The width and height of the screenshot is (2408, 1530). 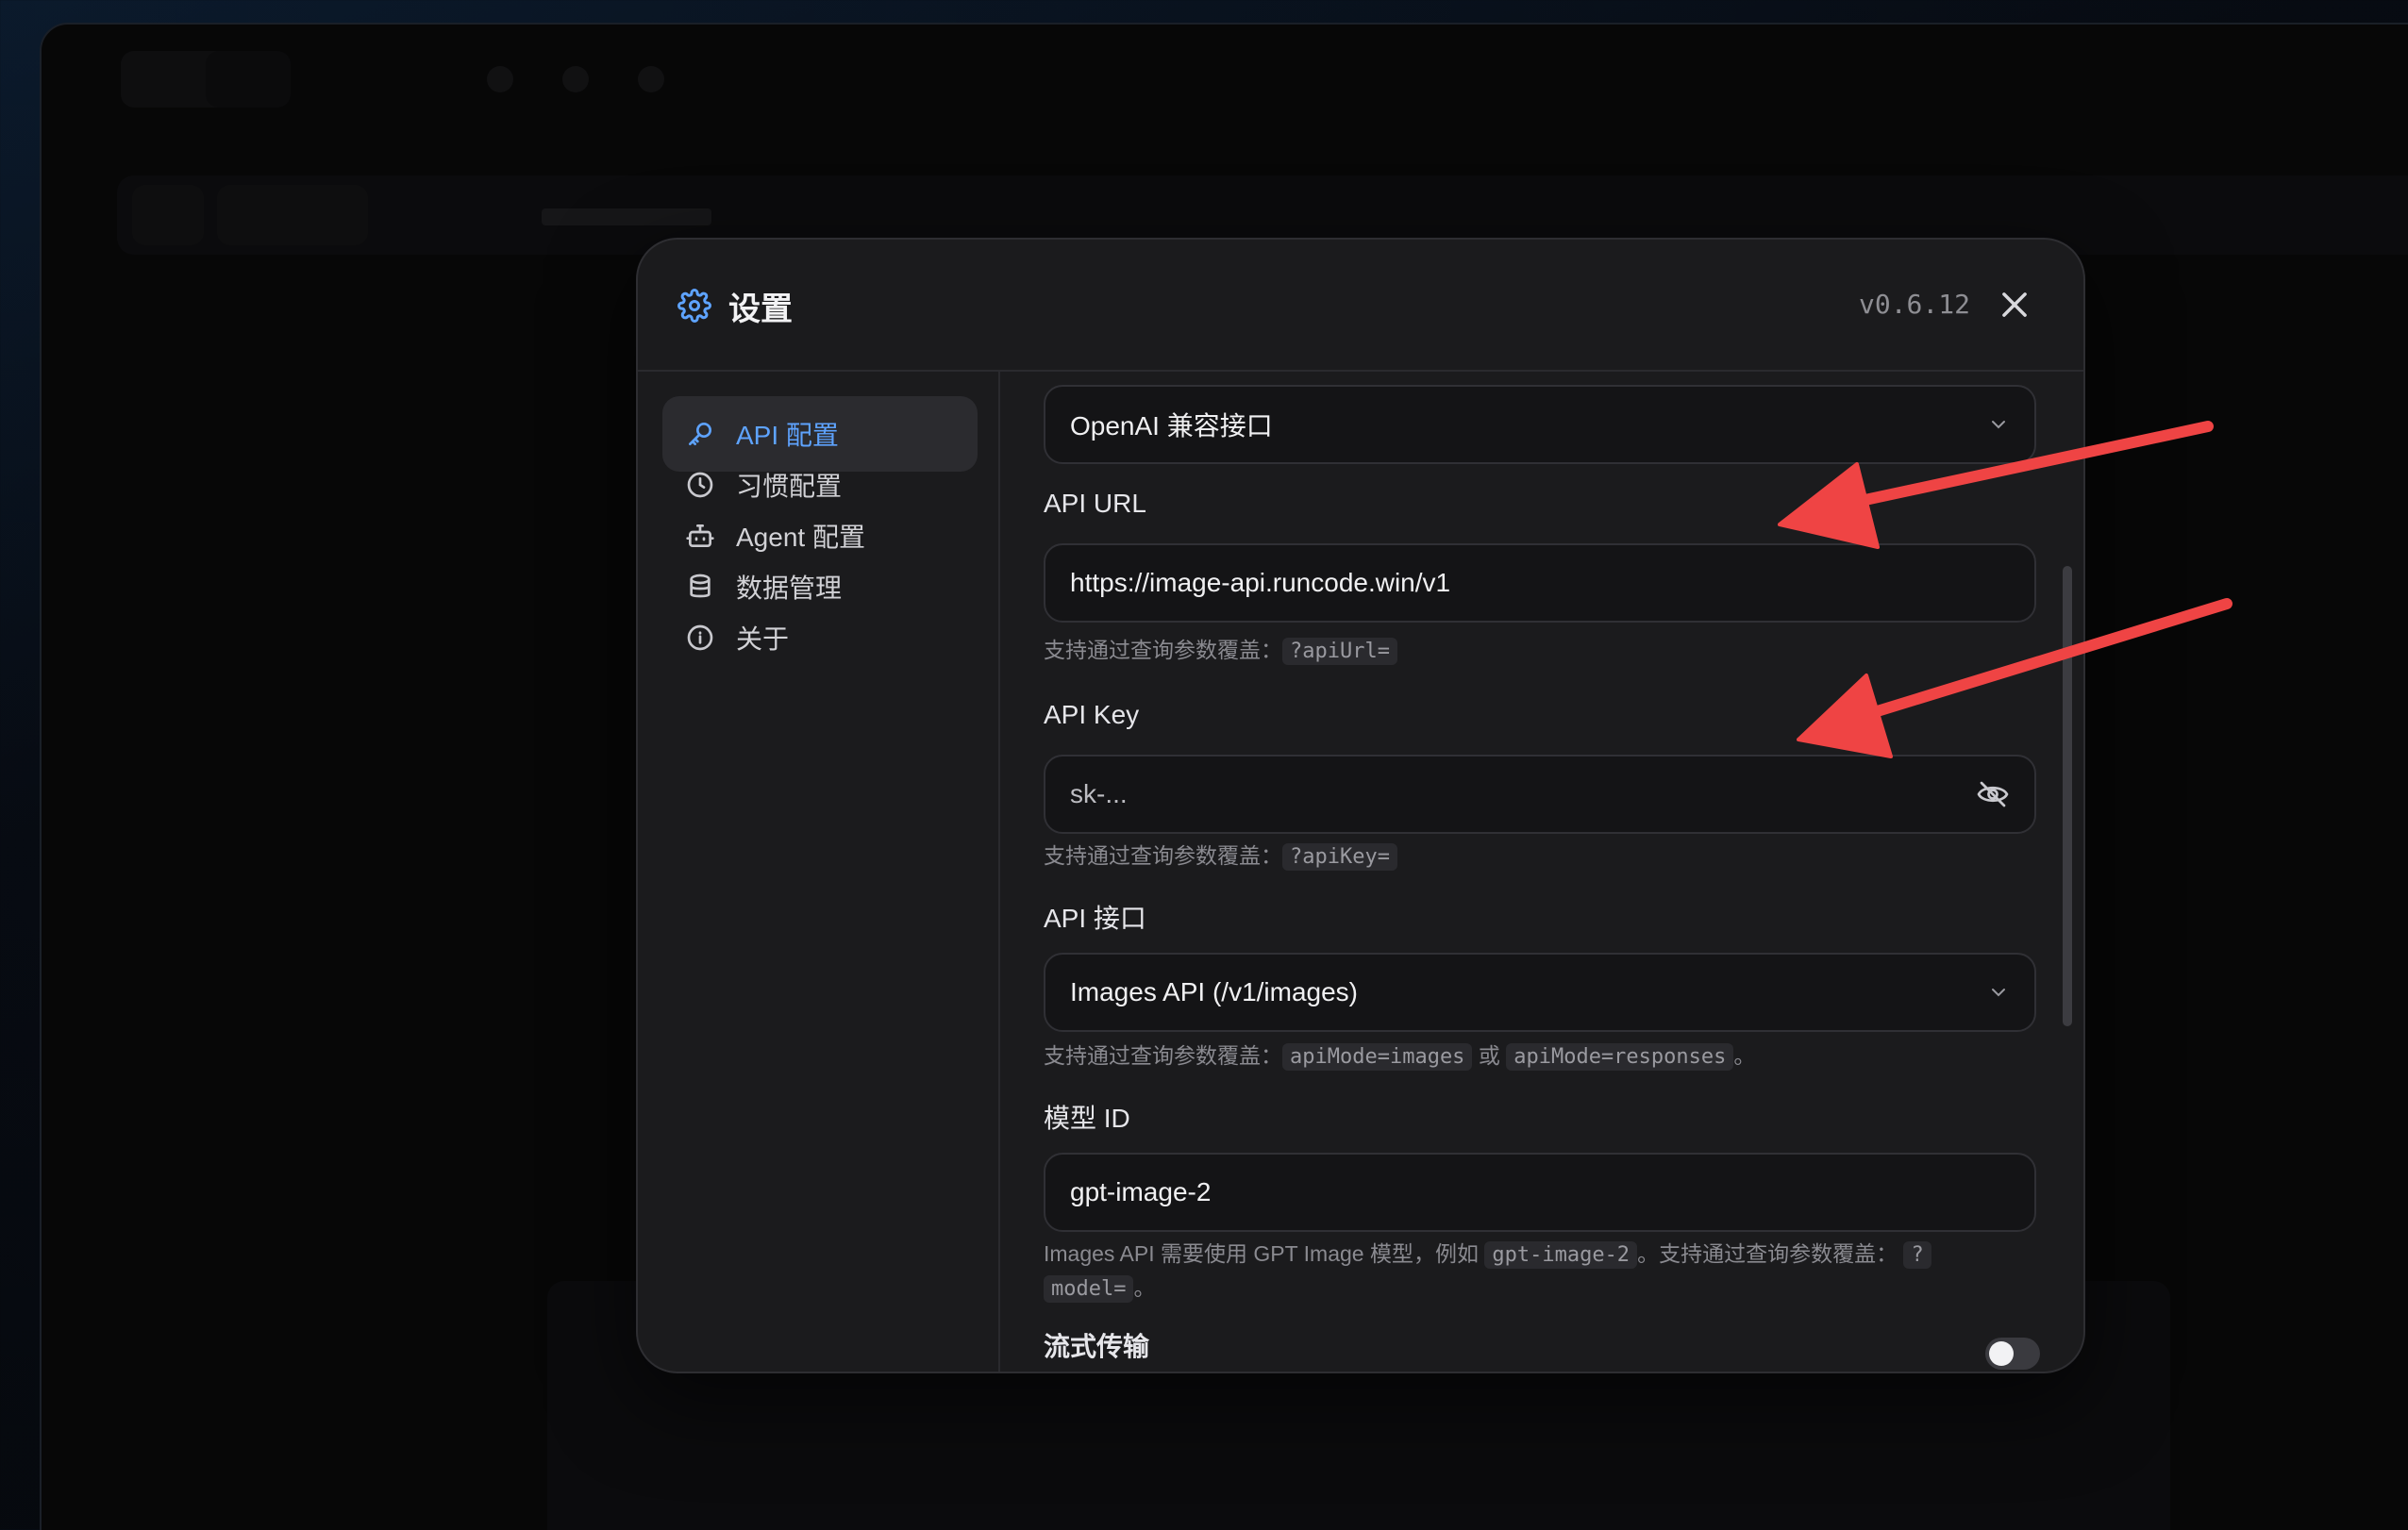 I want to click on content-scrollbar, so click(x=2067, y=796).